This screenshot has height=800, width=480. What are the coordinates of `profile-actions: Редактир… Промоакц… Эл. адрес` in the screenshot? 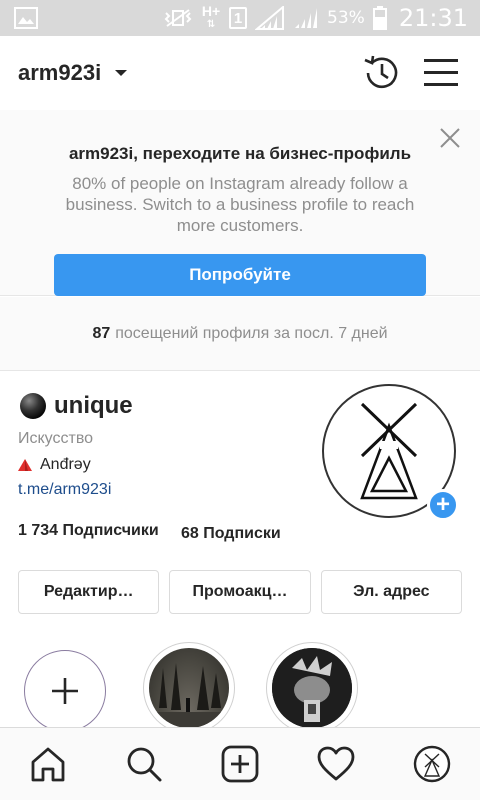 It's located at (240, 592).